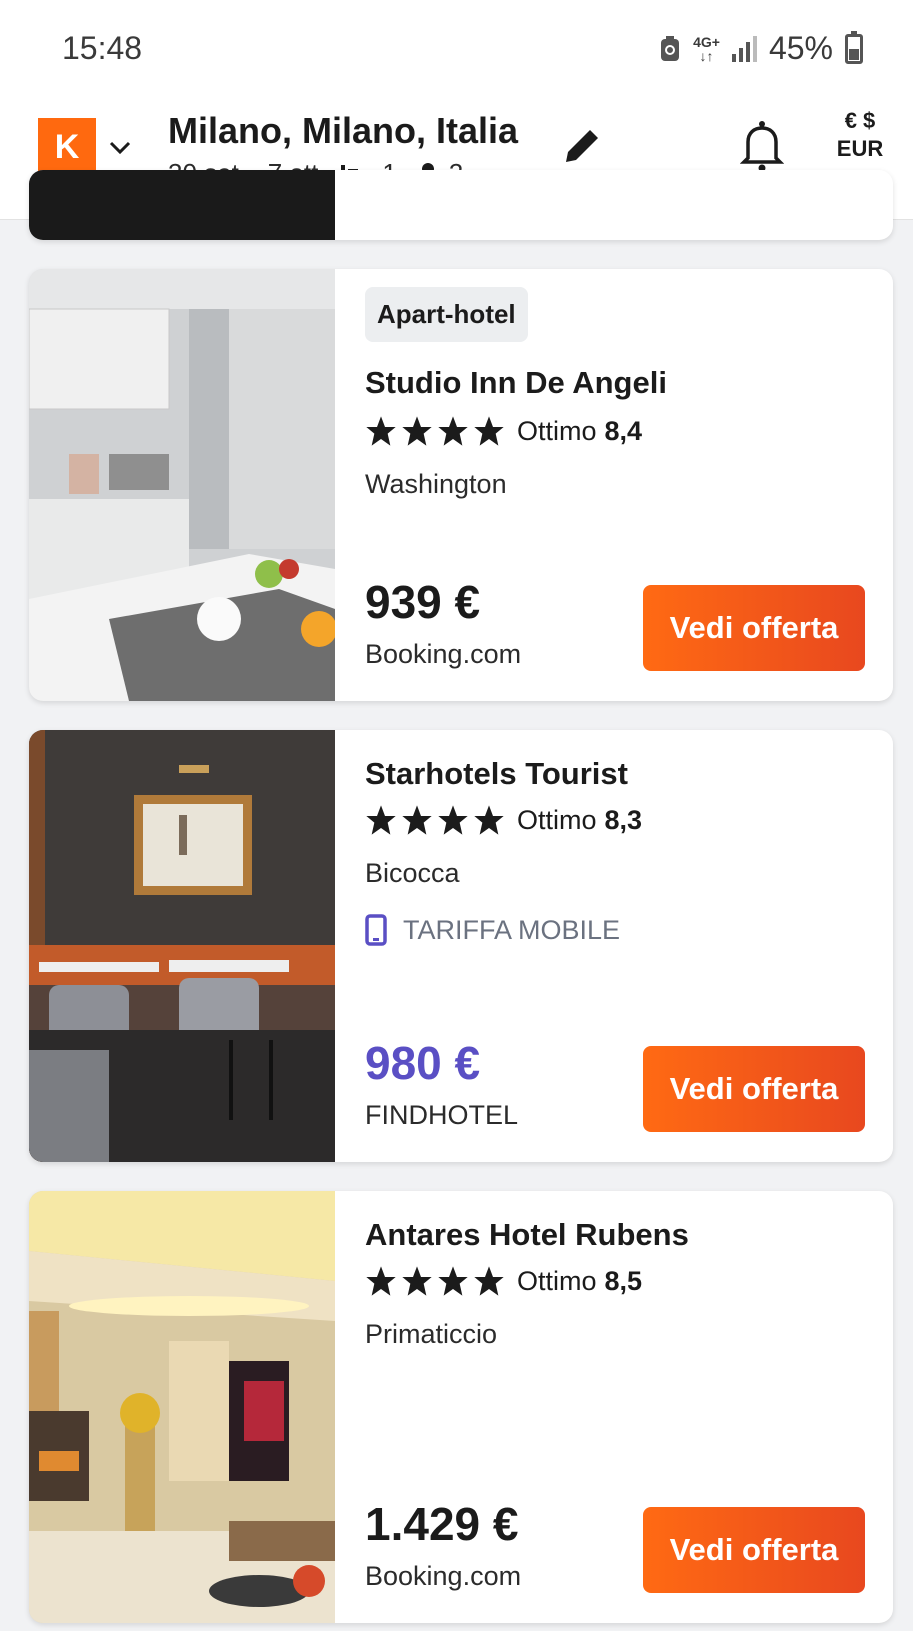  I want to click on property-type-badge: Apart-hotel, so click(446, 314).